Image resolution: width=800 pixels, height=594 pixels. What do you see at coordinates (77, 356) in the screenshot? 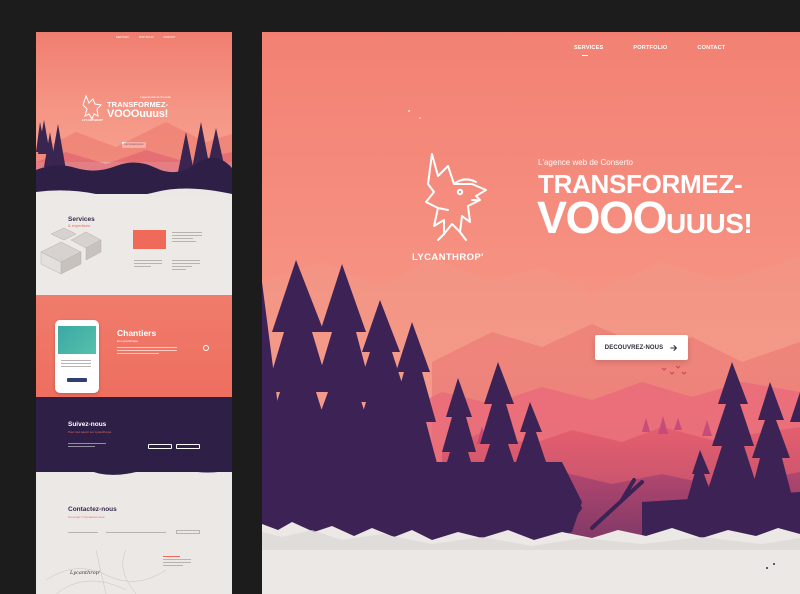
I see `thumb-phone-mockup` at bounding box center [77, 356].